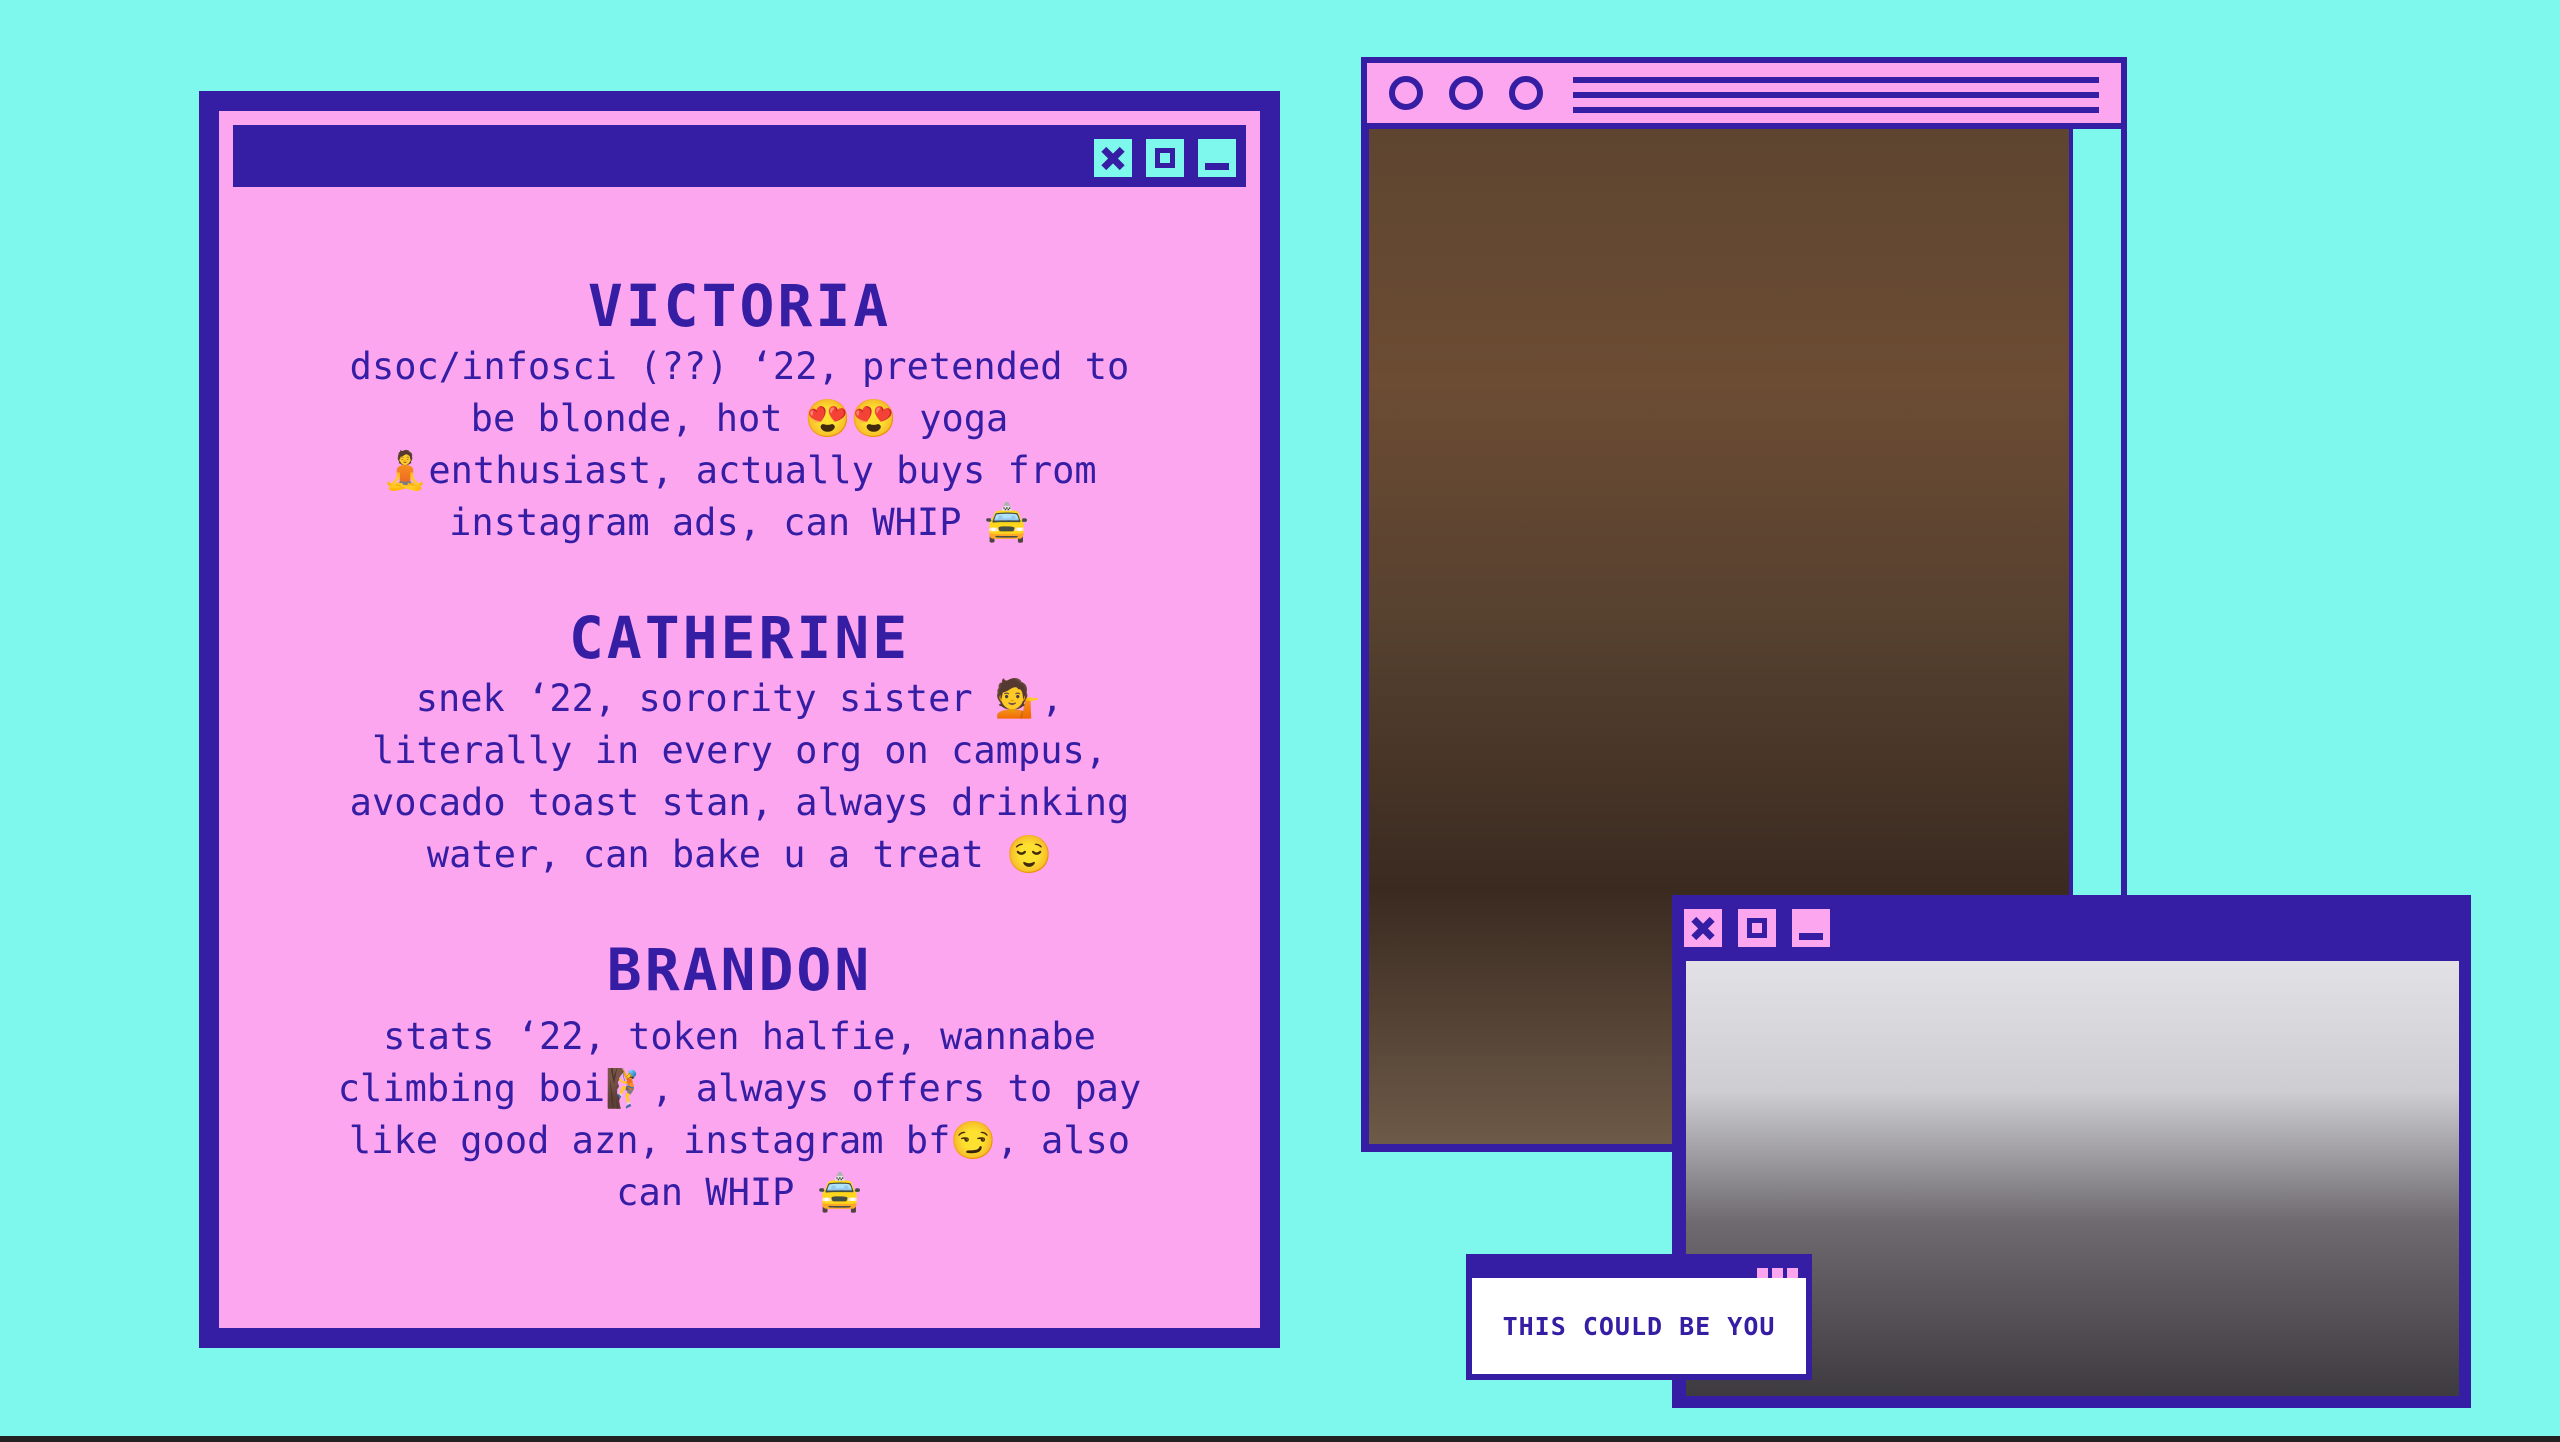  What do you see at coordinates (739, 802) in the screenshot?
I see `bio-line: avocado toast stan, always drinking` at bounding box center [739, 802].